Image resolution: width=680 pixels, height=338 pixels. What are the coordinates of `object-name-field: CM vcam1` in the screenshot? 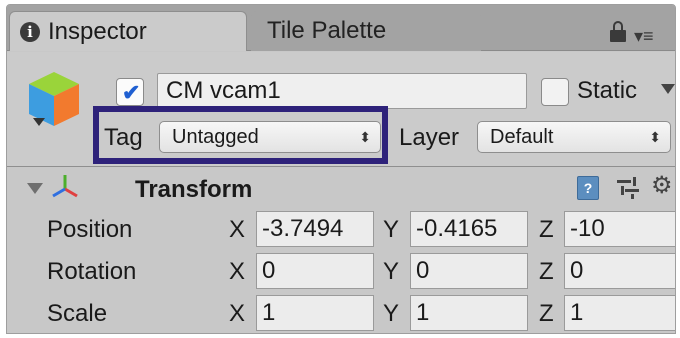 It's located at (342, 91).